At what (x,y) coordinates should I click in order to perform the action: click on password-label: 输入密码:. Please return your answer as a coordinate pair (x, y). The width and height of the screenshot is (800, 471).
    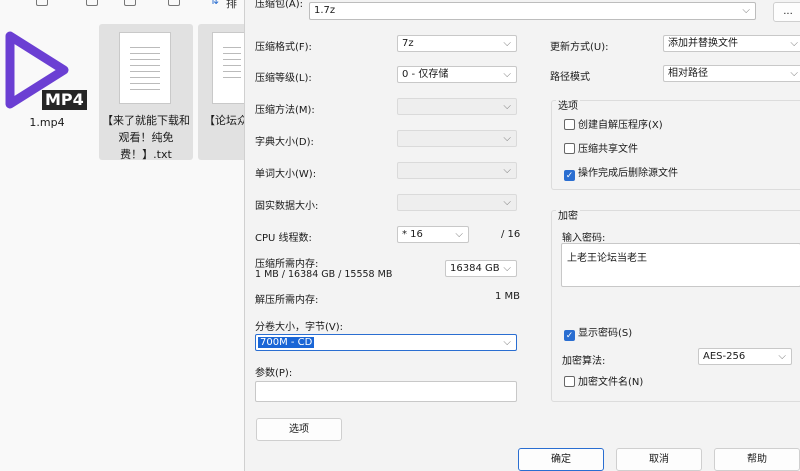
    Looking at the image, I should click on (584, 238).